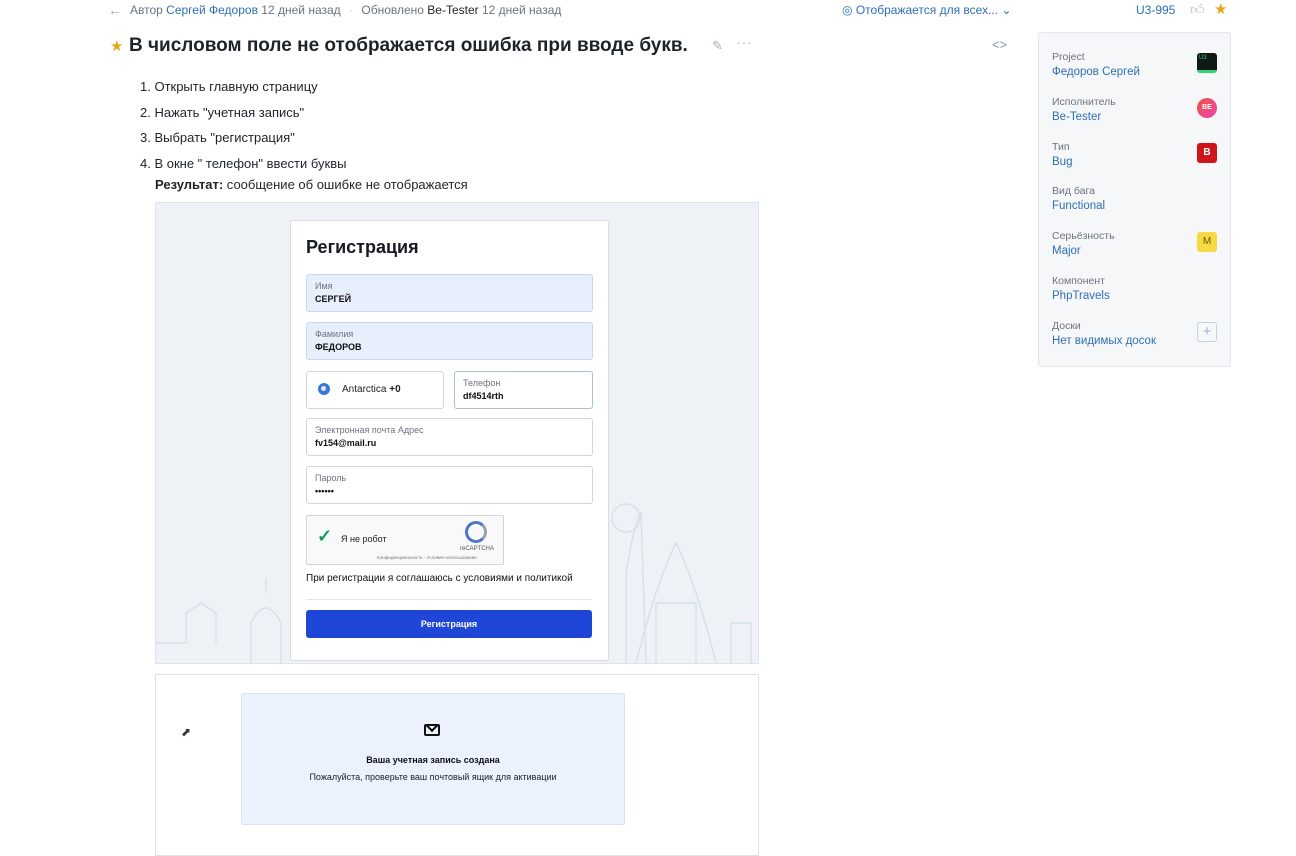 The width and height of the screenshot is (1296, 856). Describe the element at coordinates (449, 437) in the screenshot. I see `email-field: Электронная почта Адрес fv154@mail.ru` at that location.